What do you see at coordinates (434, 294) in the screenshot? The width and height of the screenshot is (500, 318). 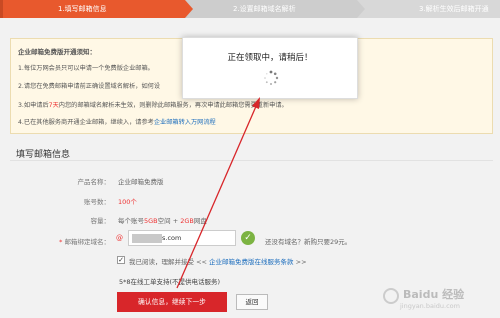 I see `watermark-brand: Baidu 经验` at bounding box center [434, 294].